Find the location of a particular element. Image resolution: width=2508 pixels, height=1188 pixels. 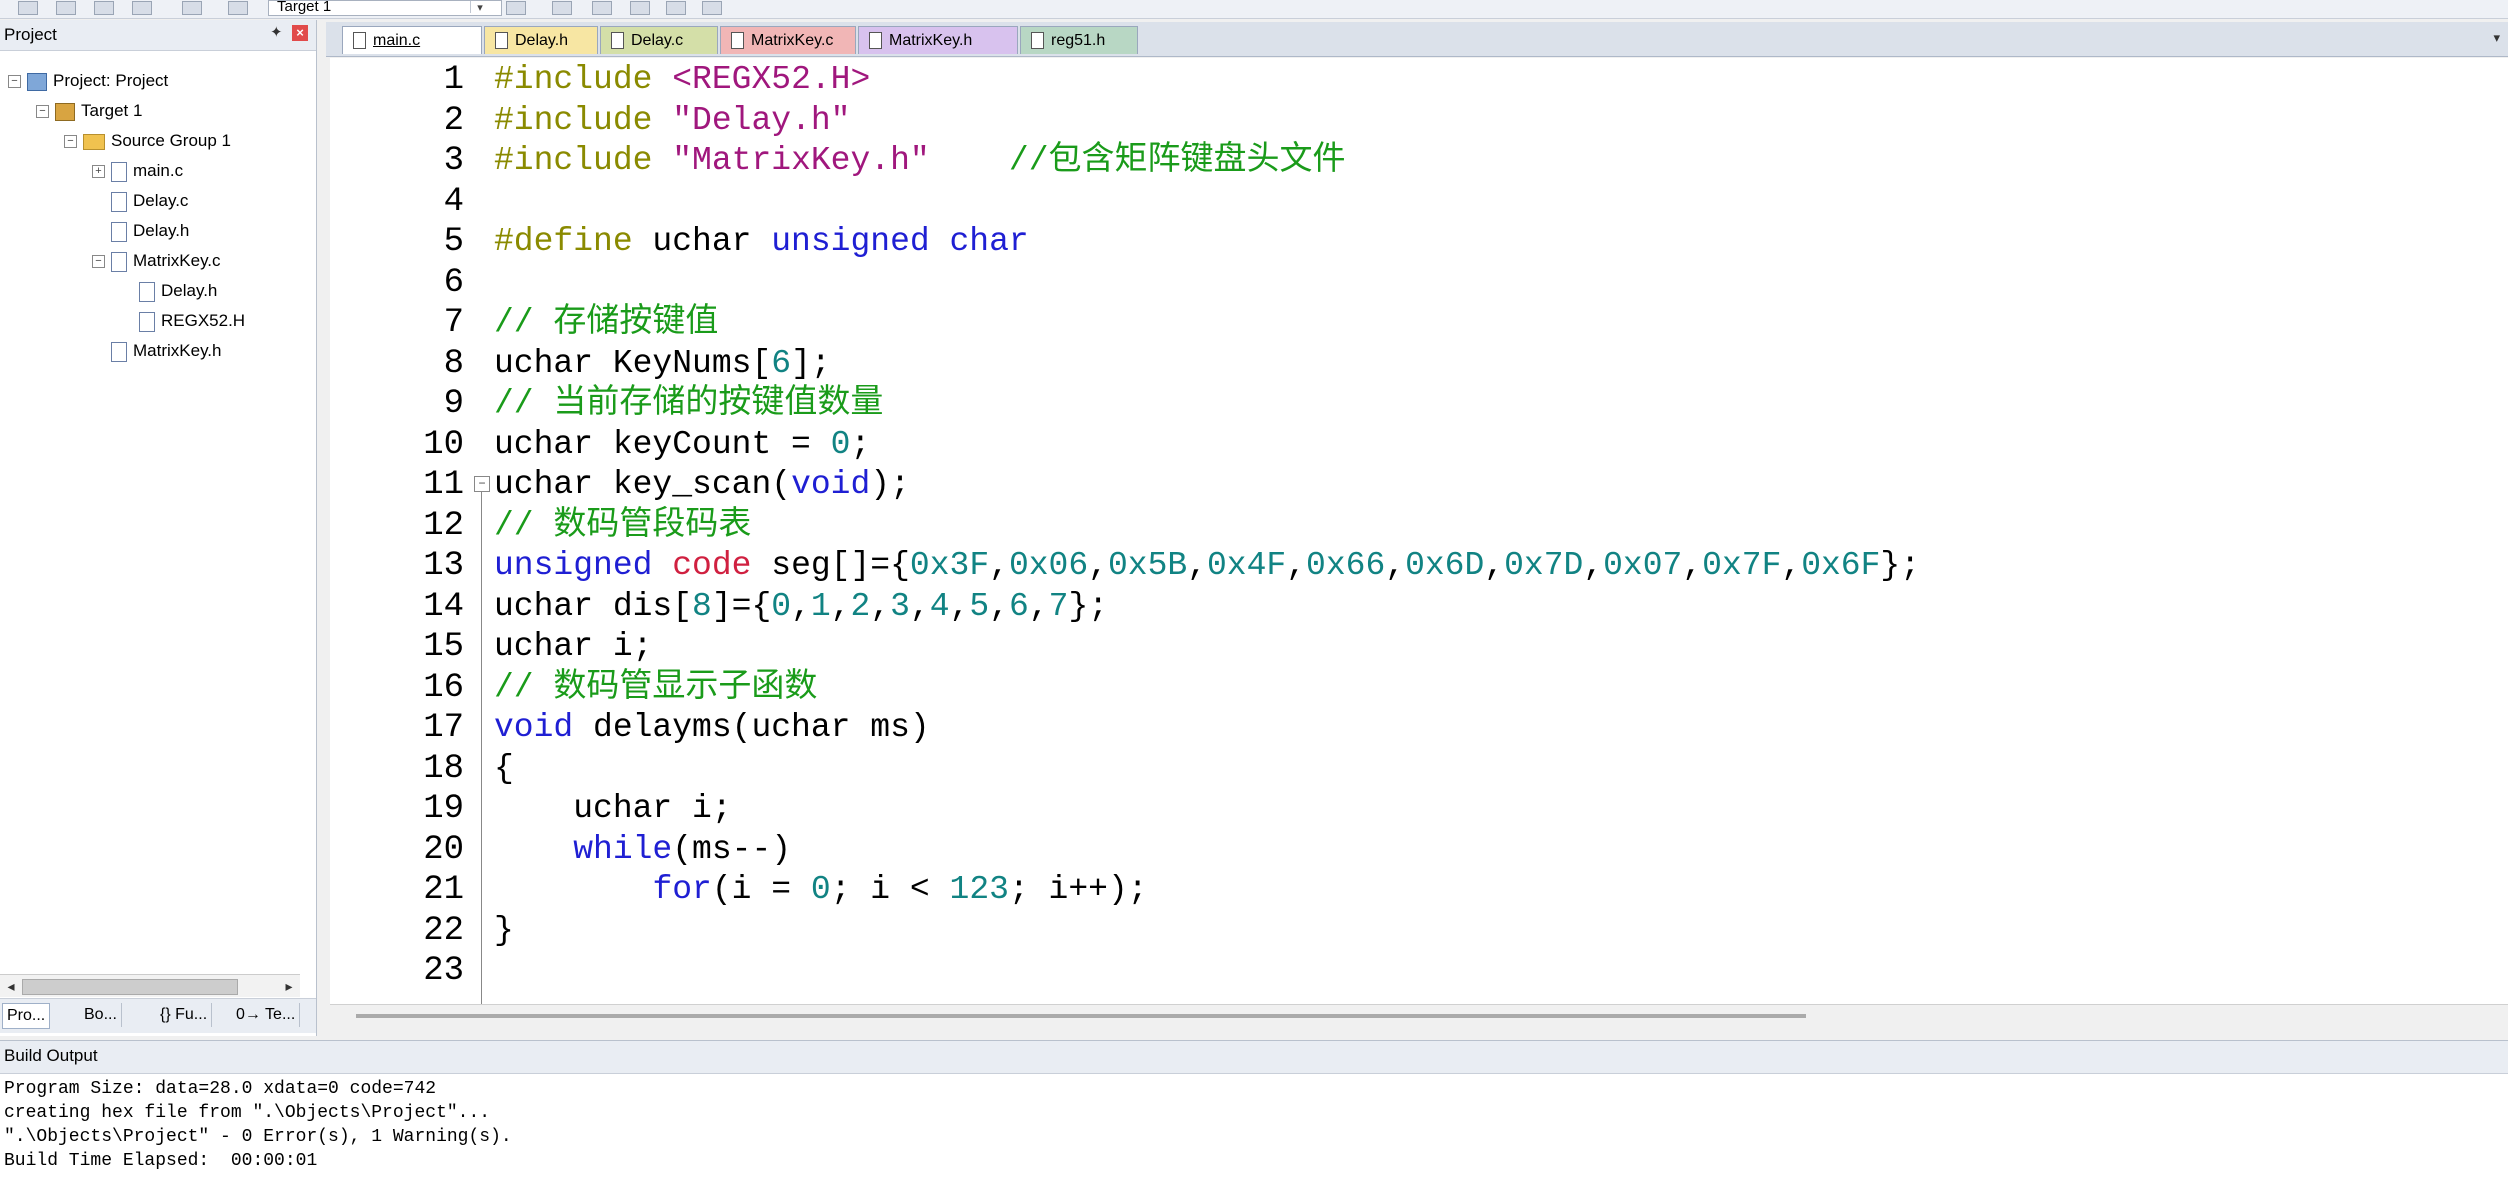

build-output-header: Build Output is located at coordinates (1254, 1057).